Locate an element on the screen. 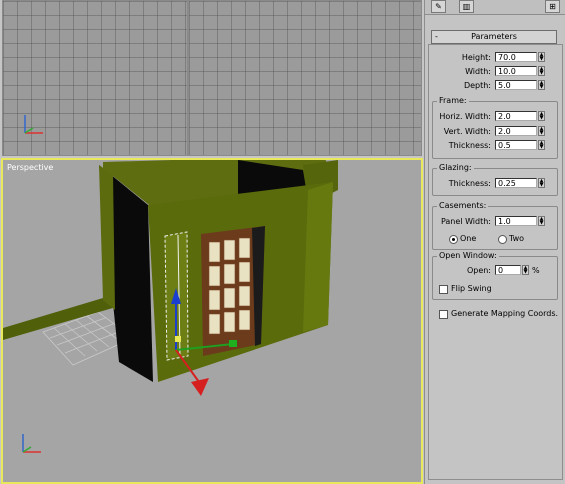  casement-two-radio is located at coordinates (502, 239).